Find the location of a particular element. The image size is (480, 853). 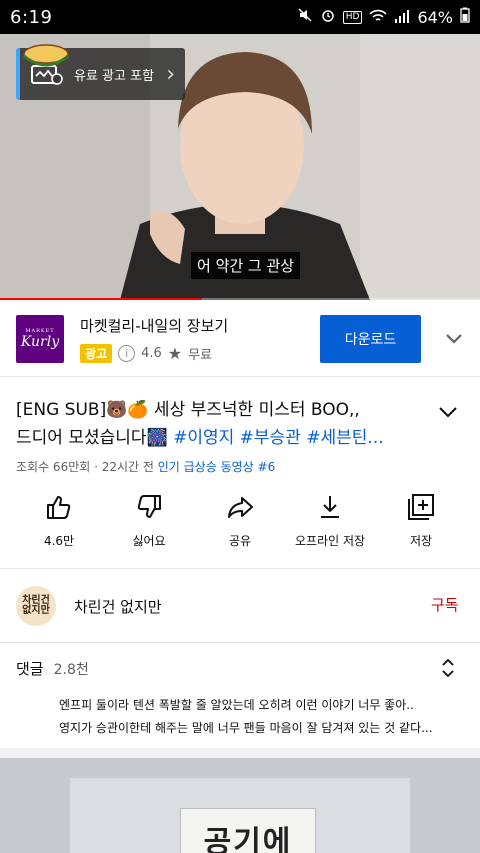

video-title-line2-text: 드디어 모셨습니다🎆 is located at coordinates (95, 438).